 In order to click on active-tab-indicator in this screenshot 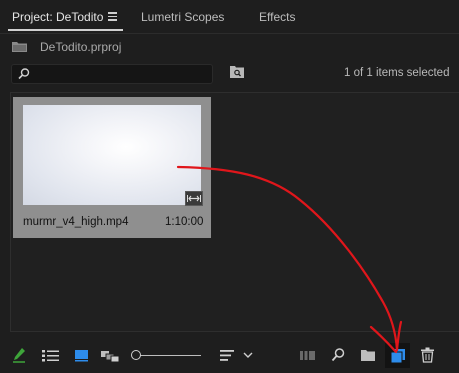, I will do `click(65, 30)`.